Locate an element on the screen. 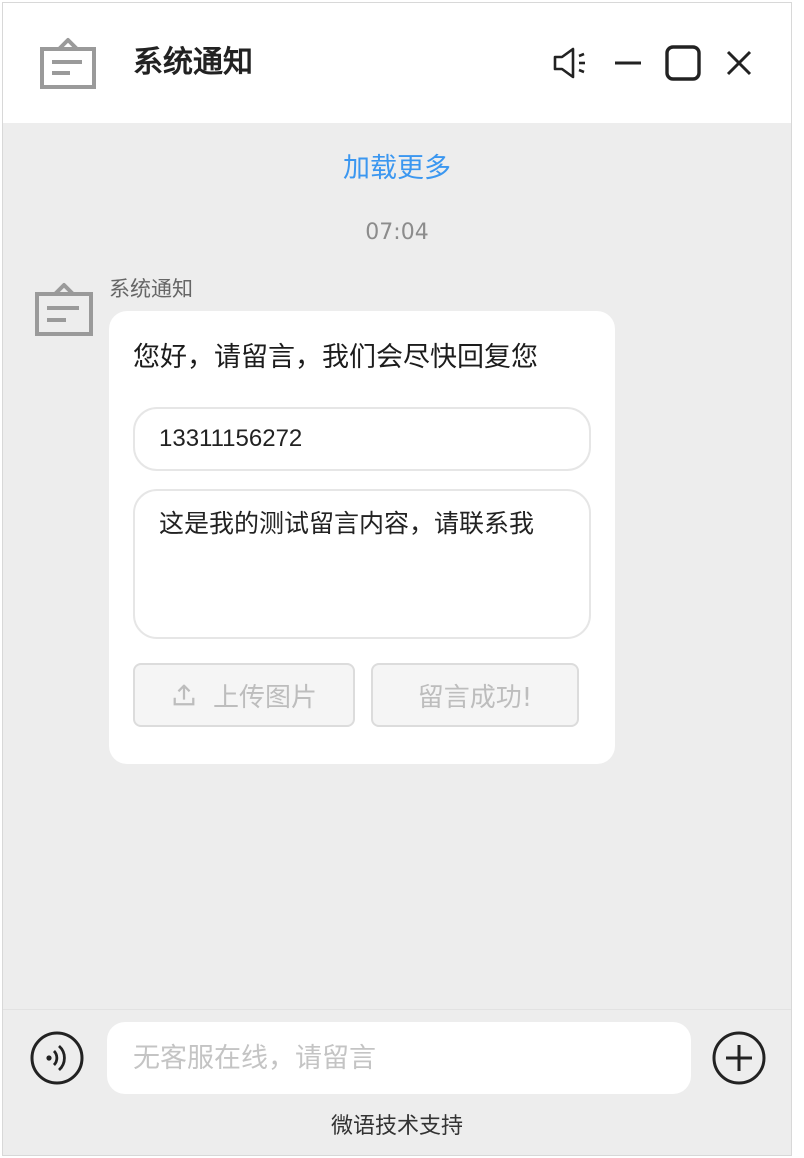  voice-icon is located at coordinates (57, 1058).